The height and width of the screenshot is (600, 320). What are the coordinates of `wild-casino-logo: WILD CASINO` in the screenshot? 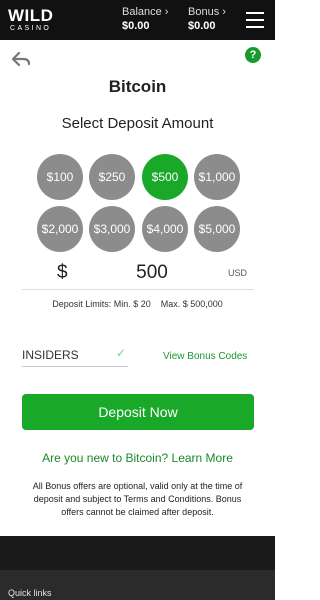 It's located at (36, 21).